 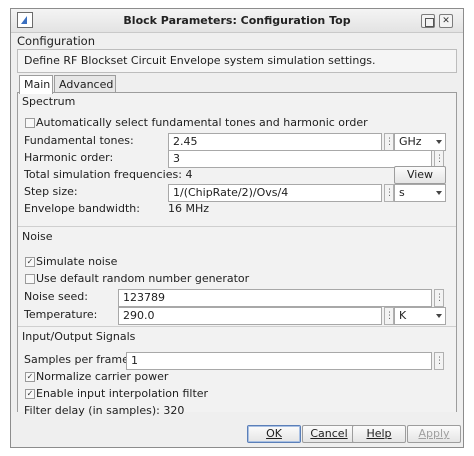 What do you see at coordinates (275, 193) in the screenshot?
I see `step-size-input: 1/(ChipRate/2)/Ovs/4` at bounding box center [275, 193].